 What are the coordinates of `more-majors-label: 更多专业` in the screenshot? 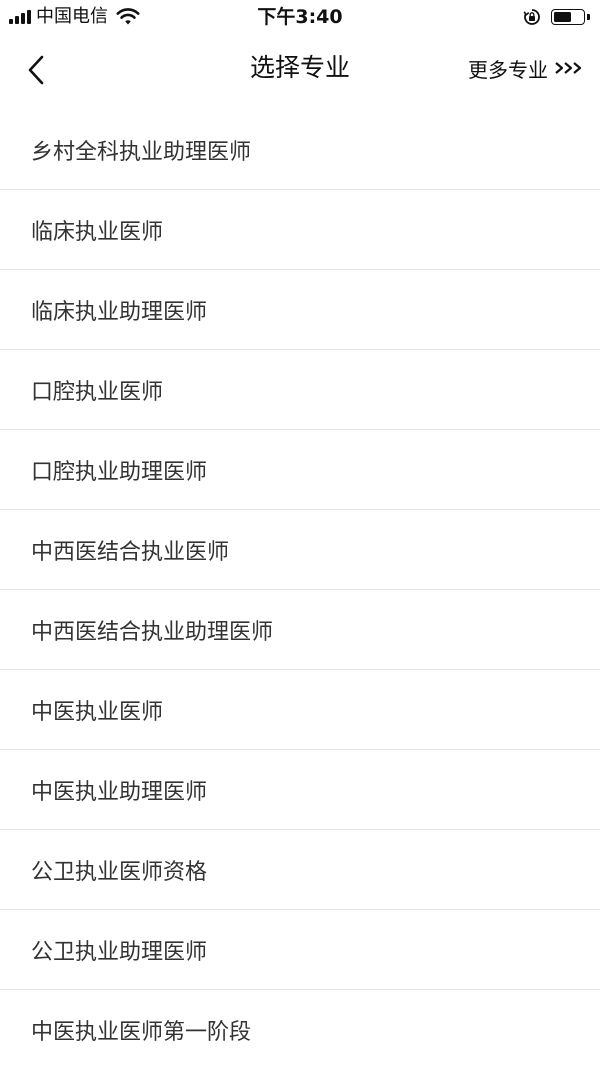 It's located at (508, 69).